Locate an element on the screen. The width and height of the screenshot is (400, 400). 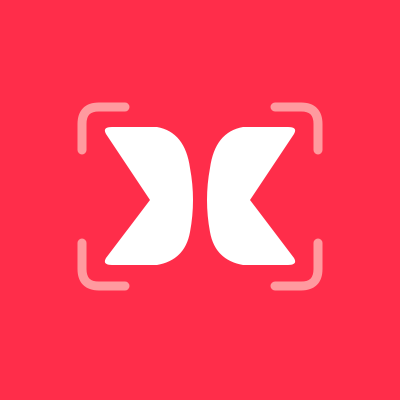
x-glyph-left-half is located at coordinates (148, 196).